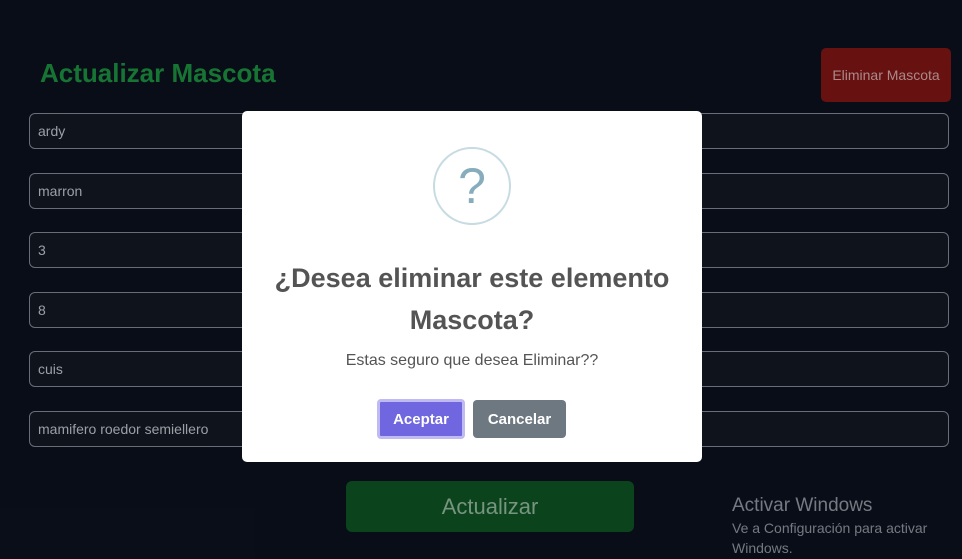 The image size is (962, 559). I want to click on accept-button: Aceptar, so click(421, 419).